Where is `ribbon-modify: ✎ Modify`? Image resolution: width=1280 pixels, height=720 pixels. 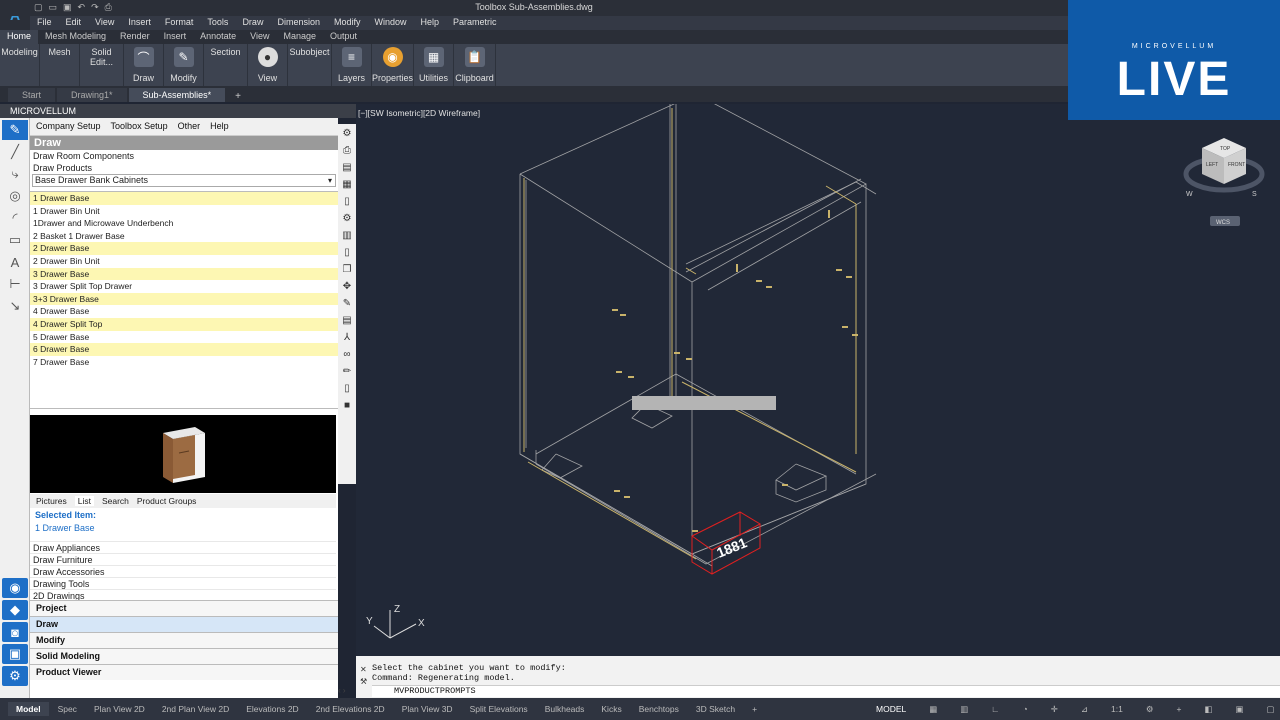
ribbon-modify: ✎ Modify is located at coordinates (184, 65).